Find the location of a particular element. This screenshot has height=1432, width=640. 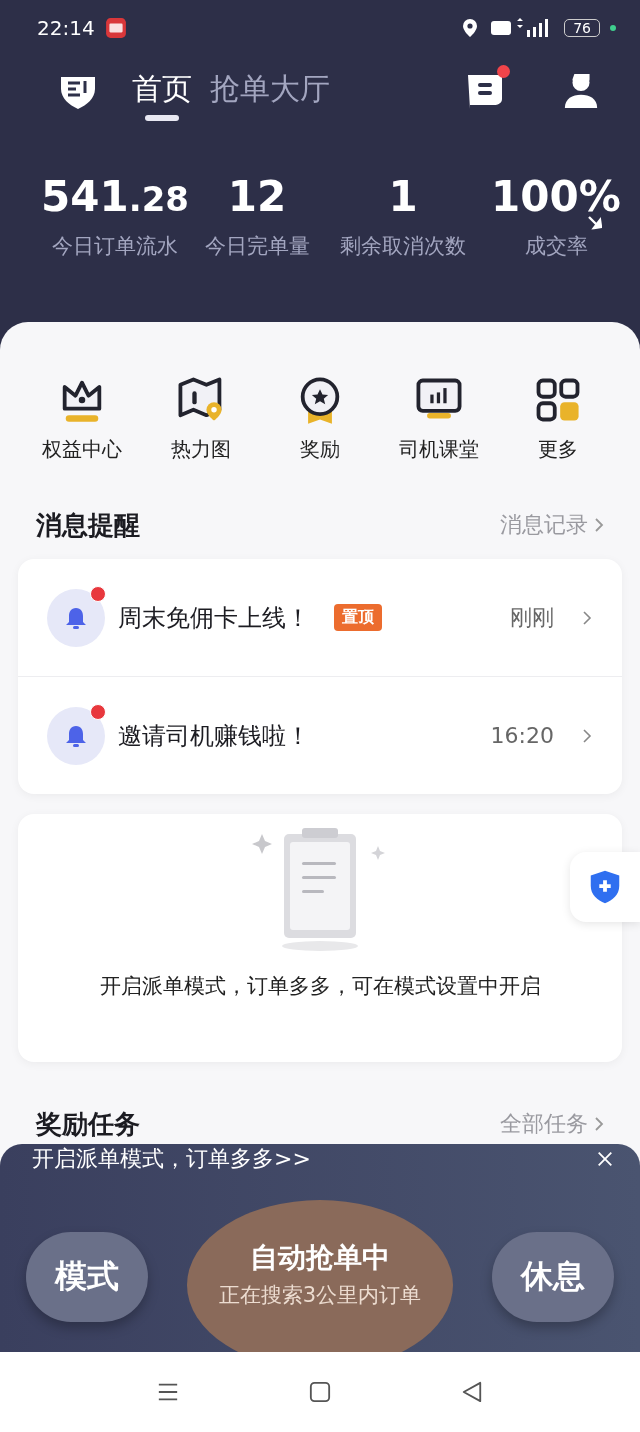

nav-tab: 抢单大厅 is located at coordinates (270, 91).